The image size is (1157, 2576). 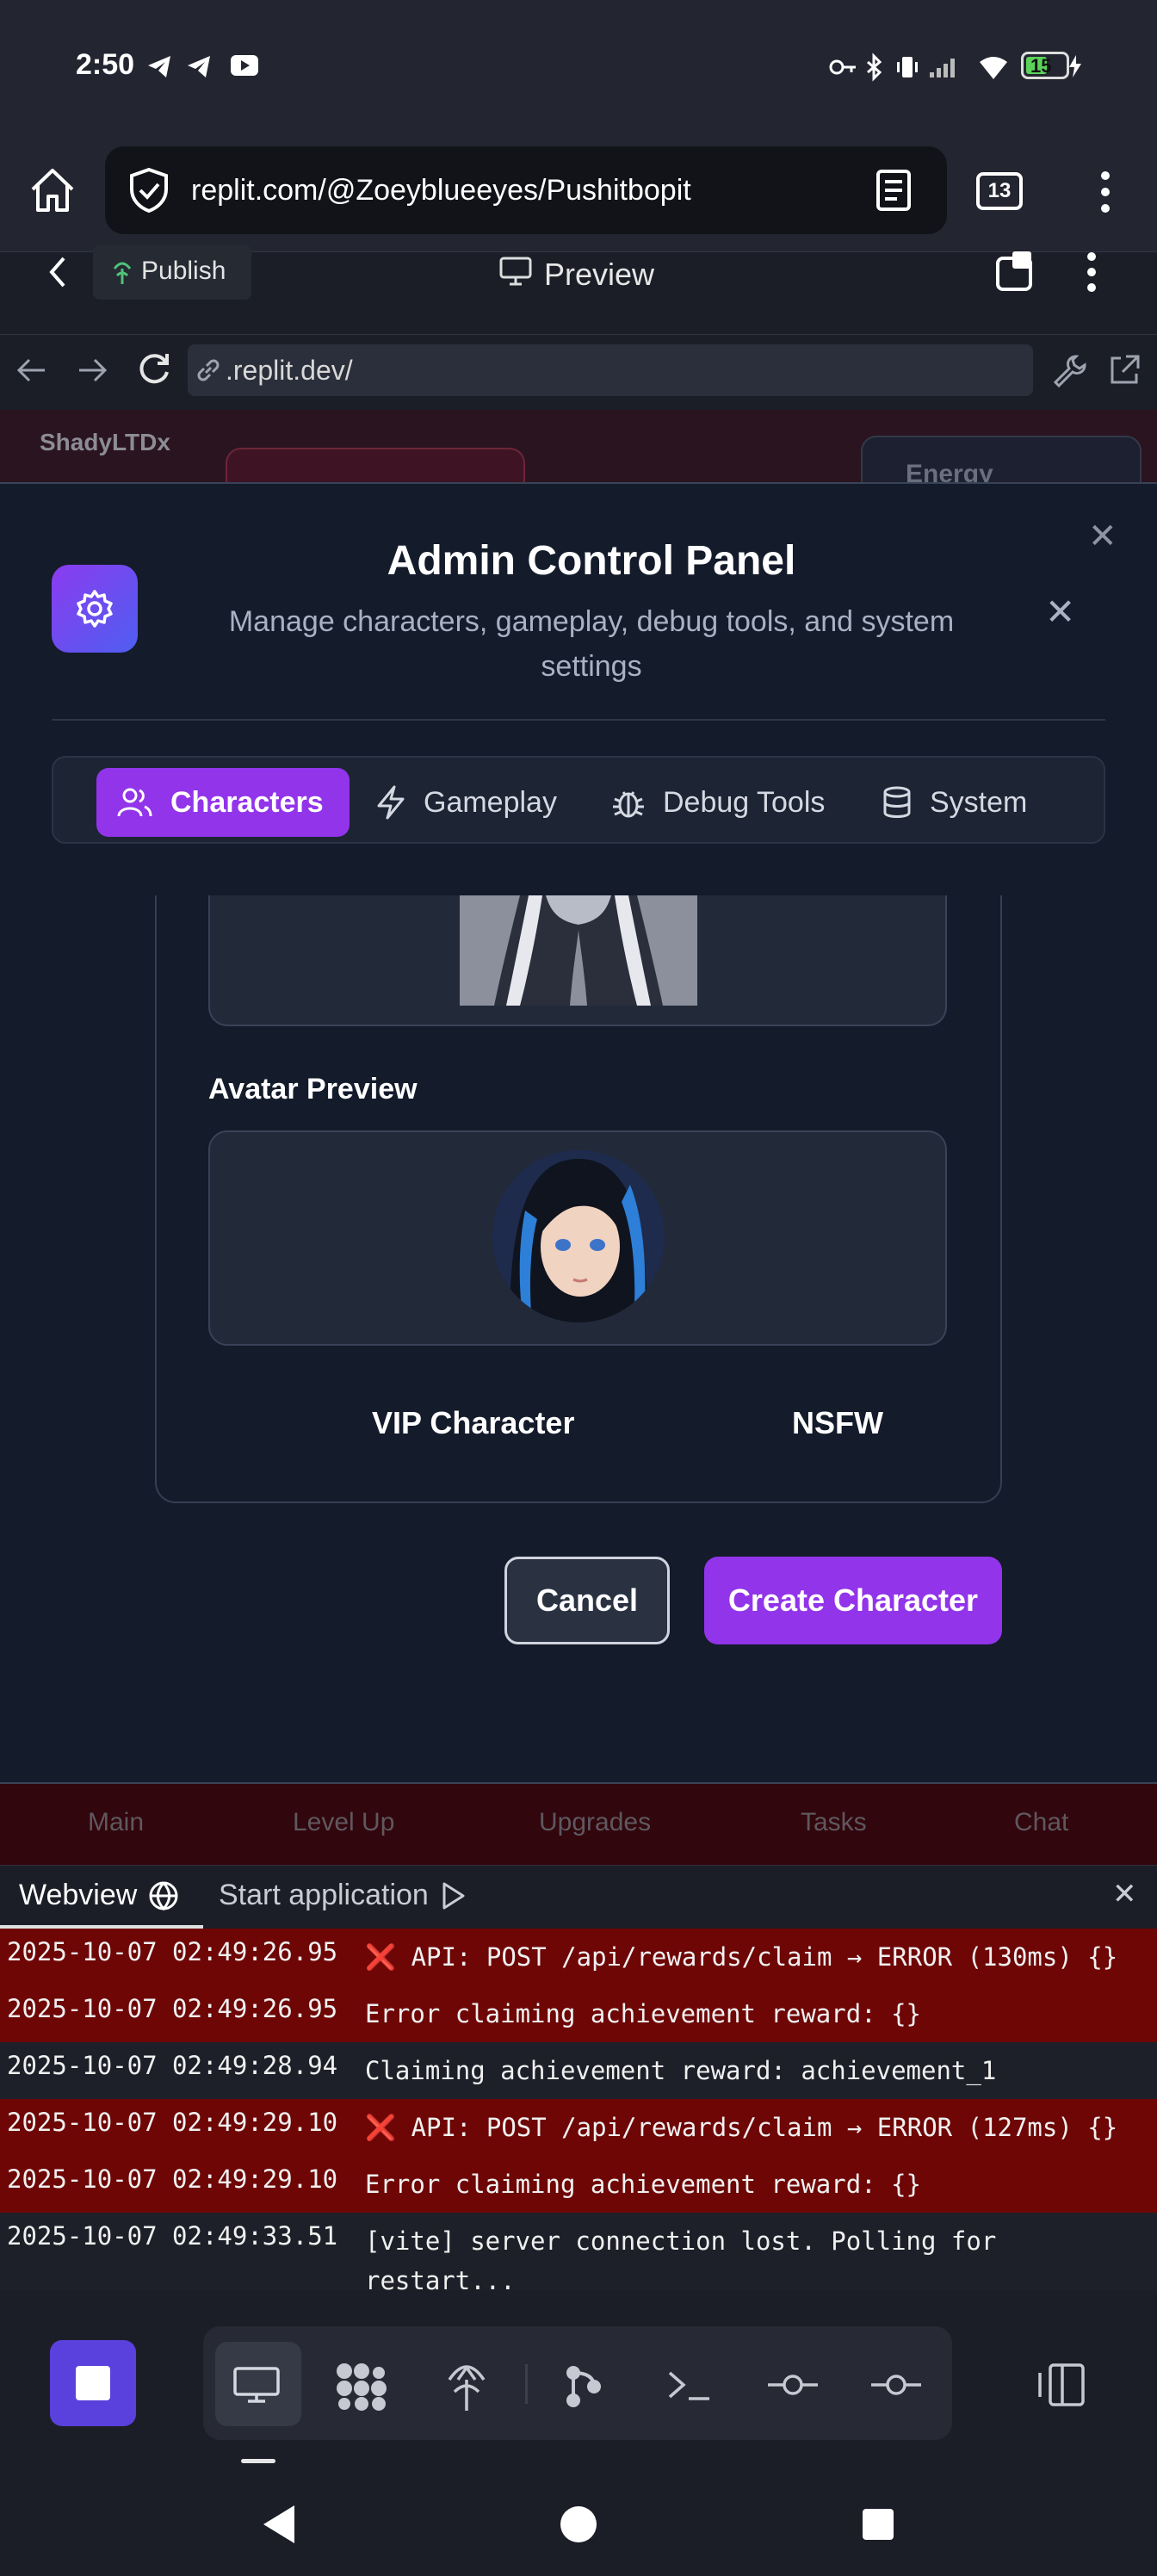 What do you see at coordinates (1069, 370) in the screenshot?
I see `wrench-icon` at bounding box center [1069, 370].